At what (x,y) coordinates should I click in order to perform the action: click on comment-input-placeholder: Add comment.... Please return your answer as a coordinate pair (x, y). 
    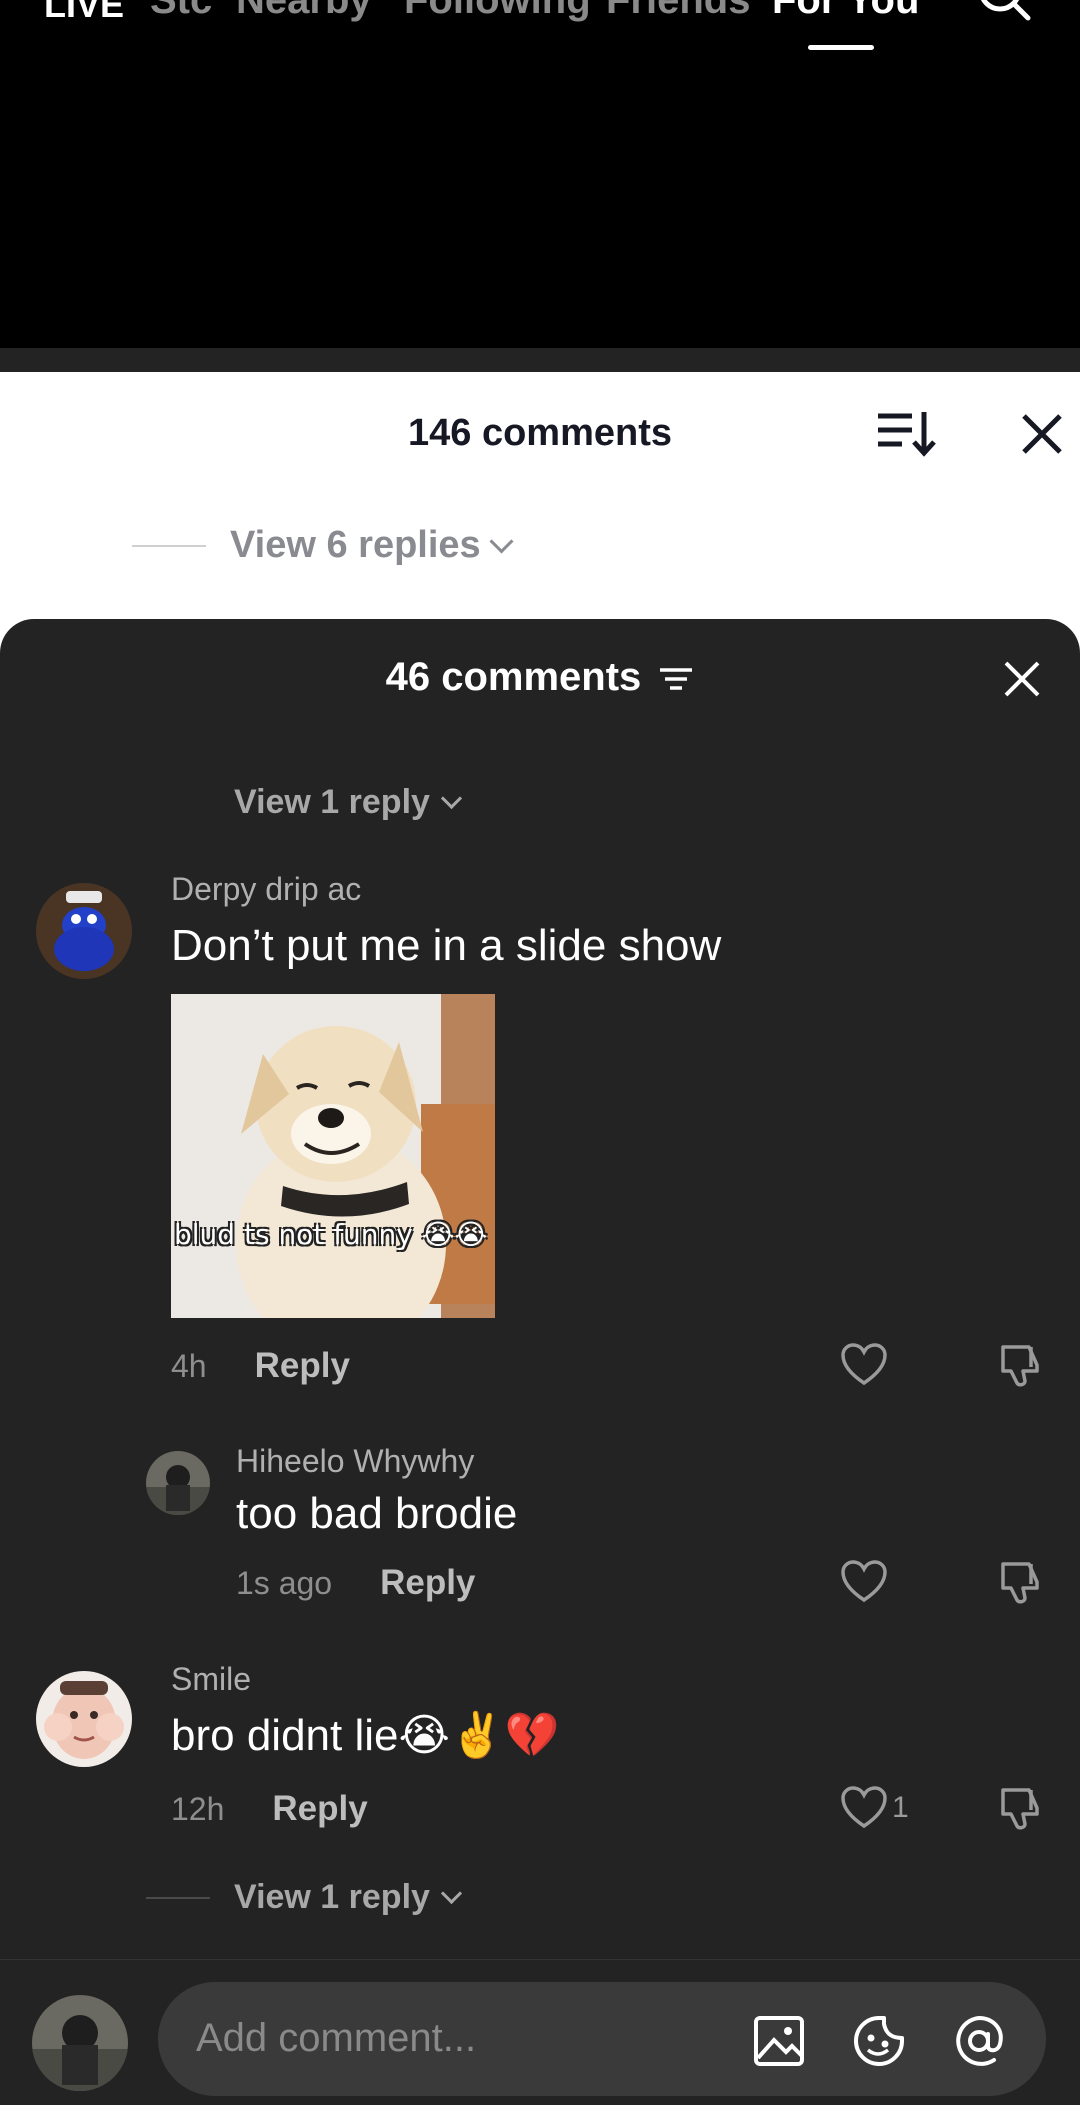
    Looking at the image, I should click on (336, 2038).